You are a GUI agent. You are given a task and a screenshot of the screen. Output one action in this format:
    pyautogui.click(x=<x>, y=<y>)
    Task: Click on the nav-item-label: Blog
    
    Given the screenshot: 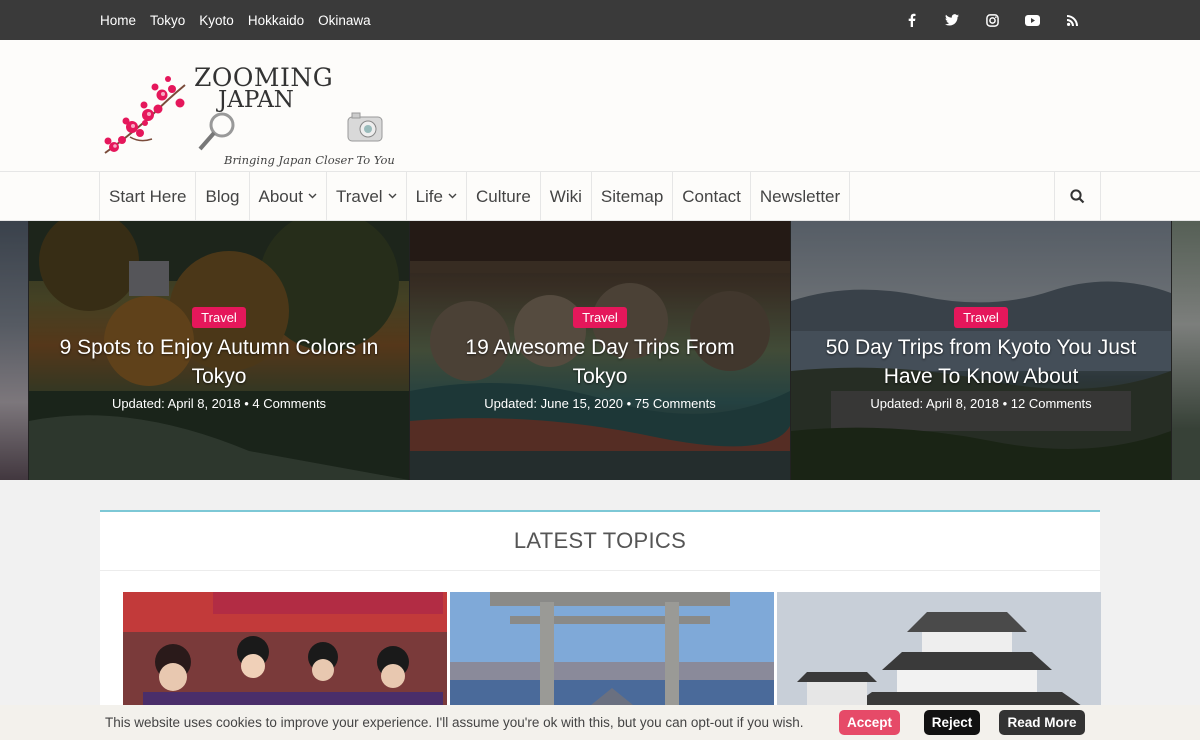 What is the action you would take?
    pyautogui.click(x=222, y=196)
    